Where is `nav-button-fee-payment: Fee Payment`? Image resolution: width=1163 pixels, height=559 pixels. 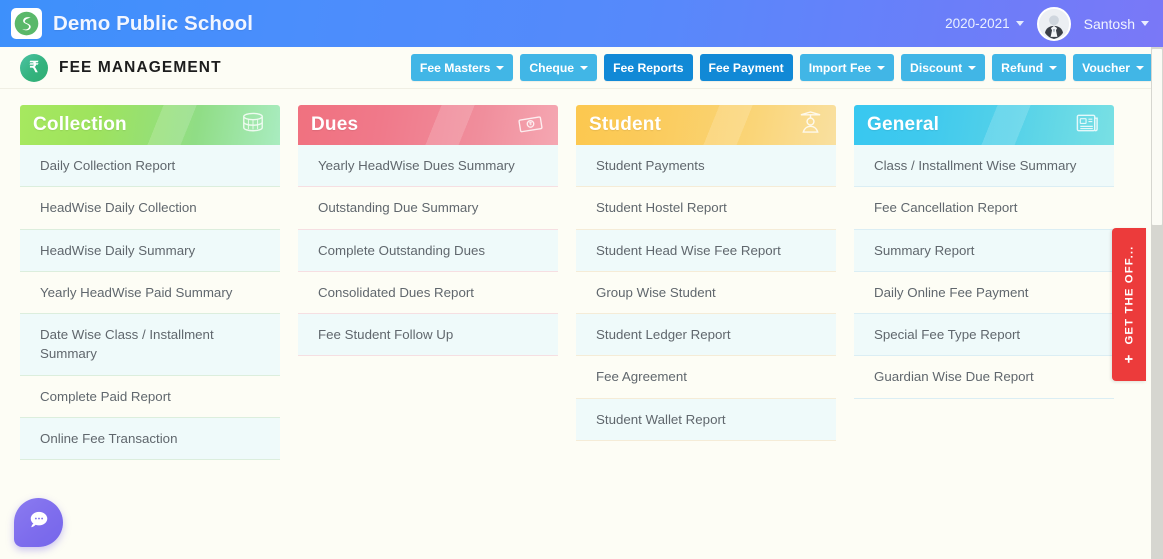
nav-button-fee-payment: Fee Payment is located at coordinates (746, 67).